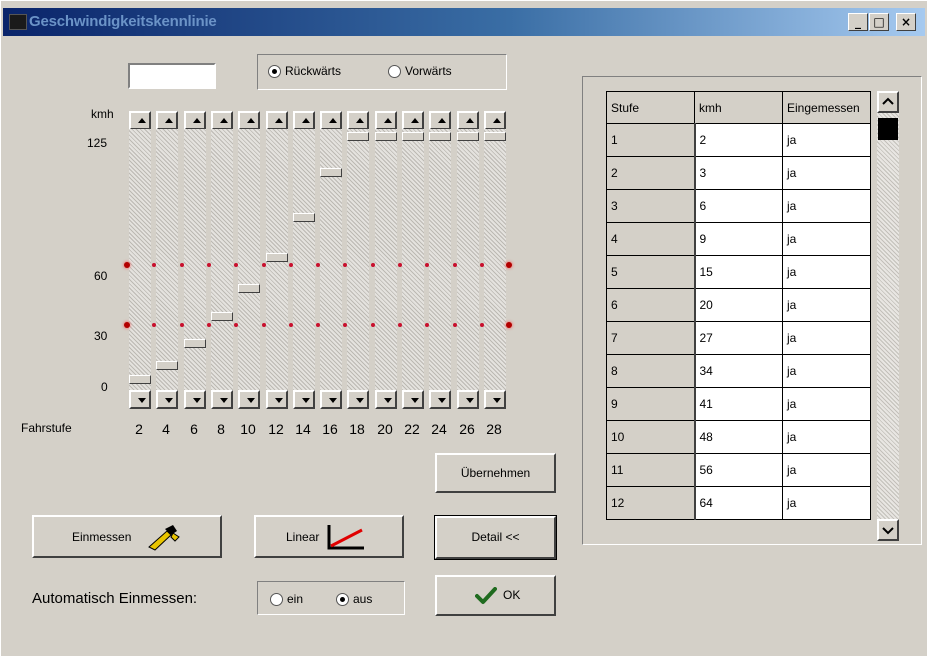  I want to click on table-row: 11 56 ja, so click(738, 470).